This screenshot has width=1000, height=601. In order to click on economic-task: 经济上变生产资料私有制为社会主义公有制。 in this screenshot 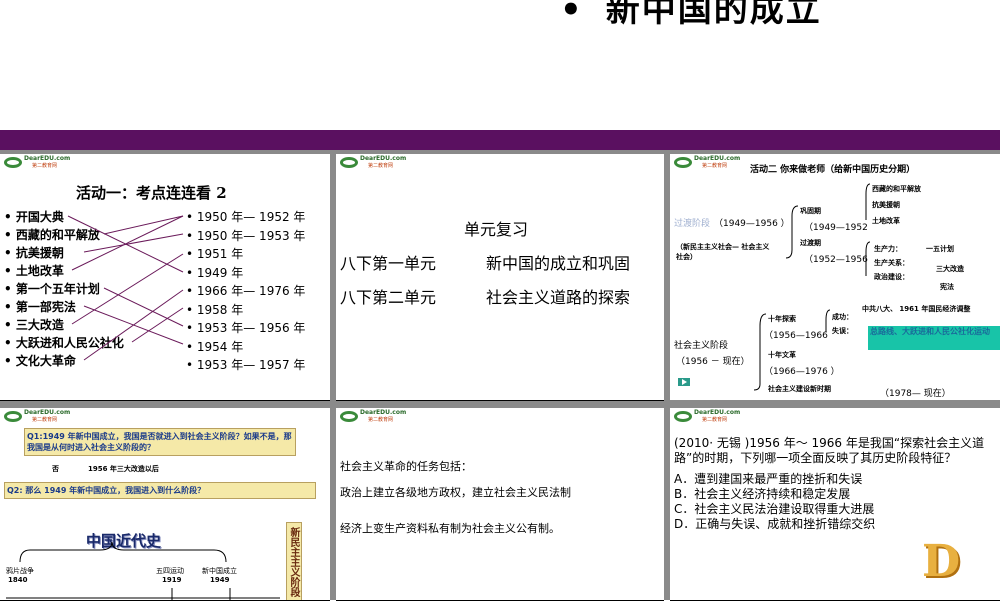, I will do `click(450, 528)`.